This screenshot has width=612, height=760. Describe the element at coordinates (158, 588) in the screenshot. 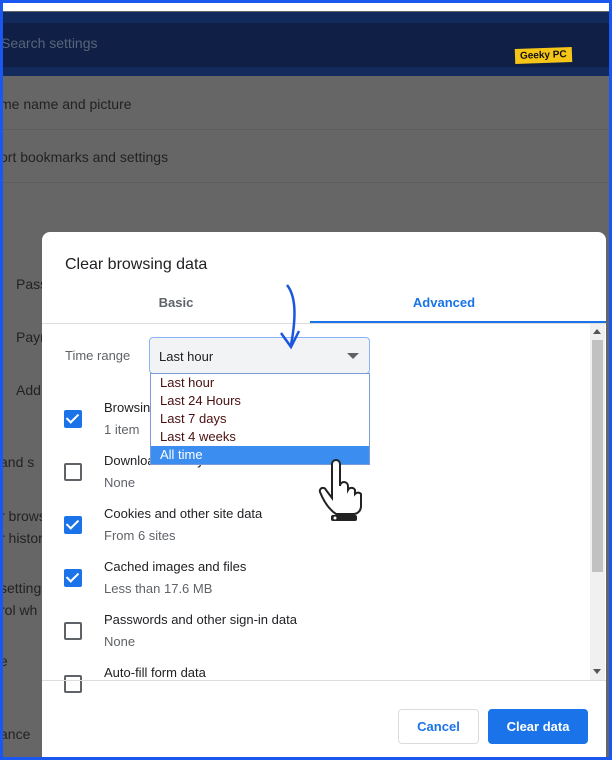

I see `item-subtitle: Less than 17.6 MB` at that location.